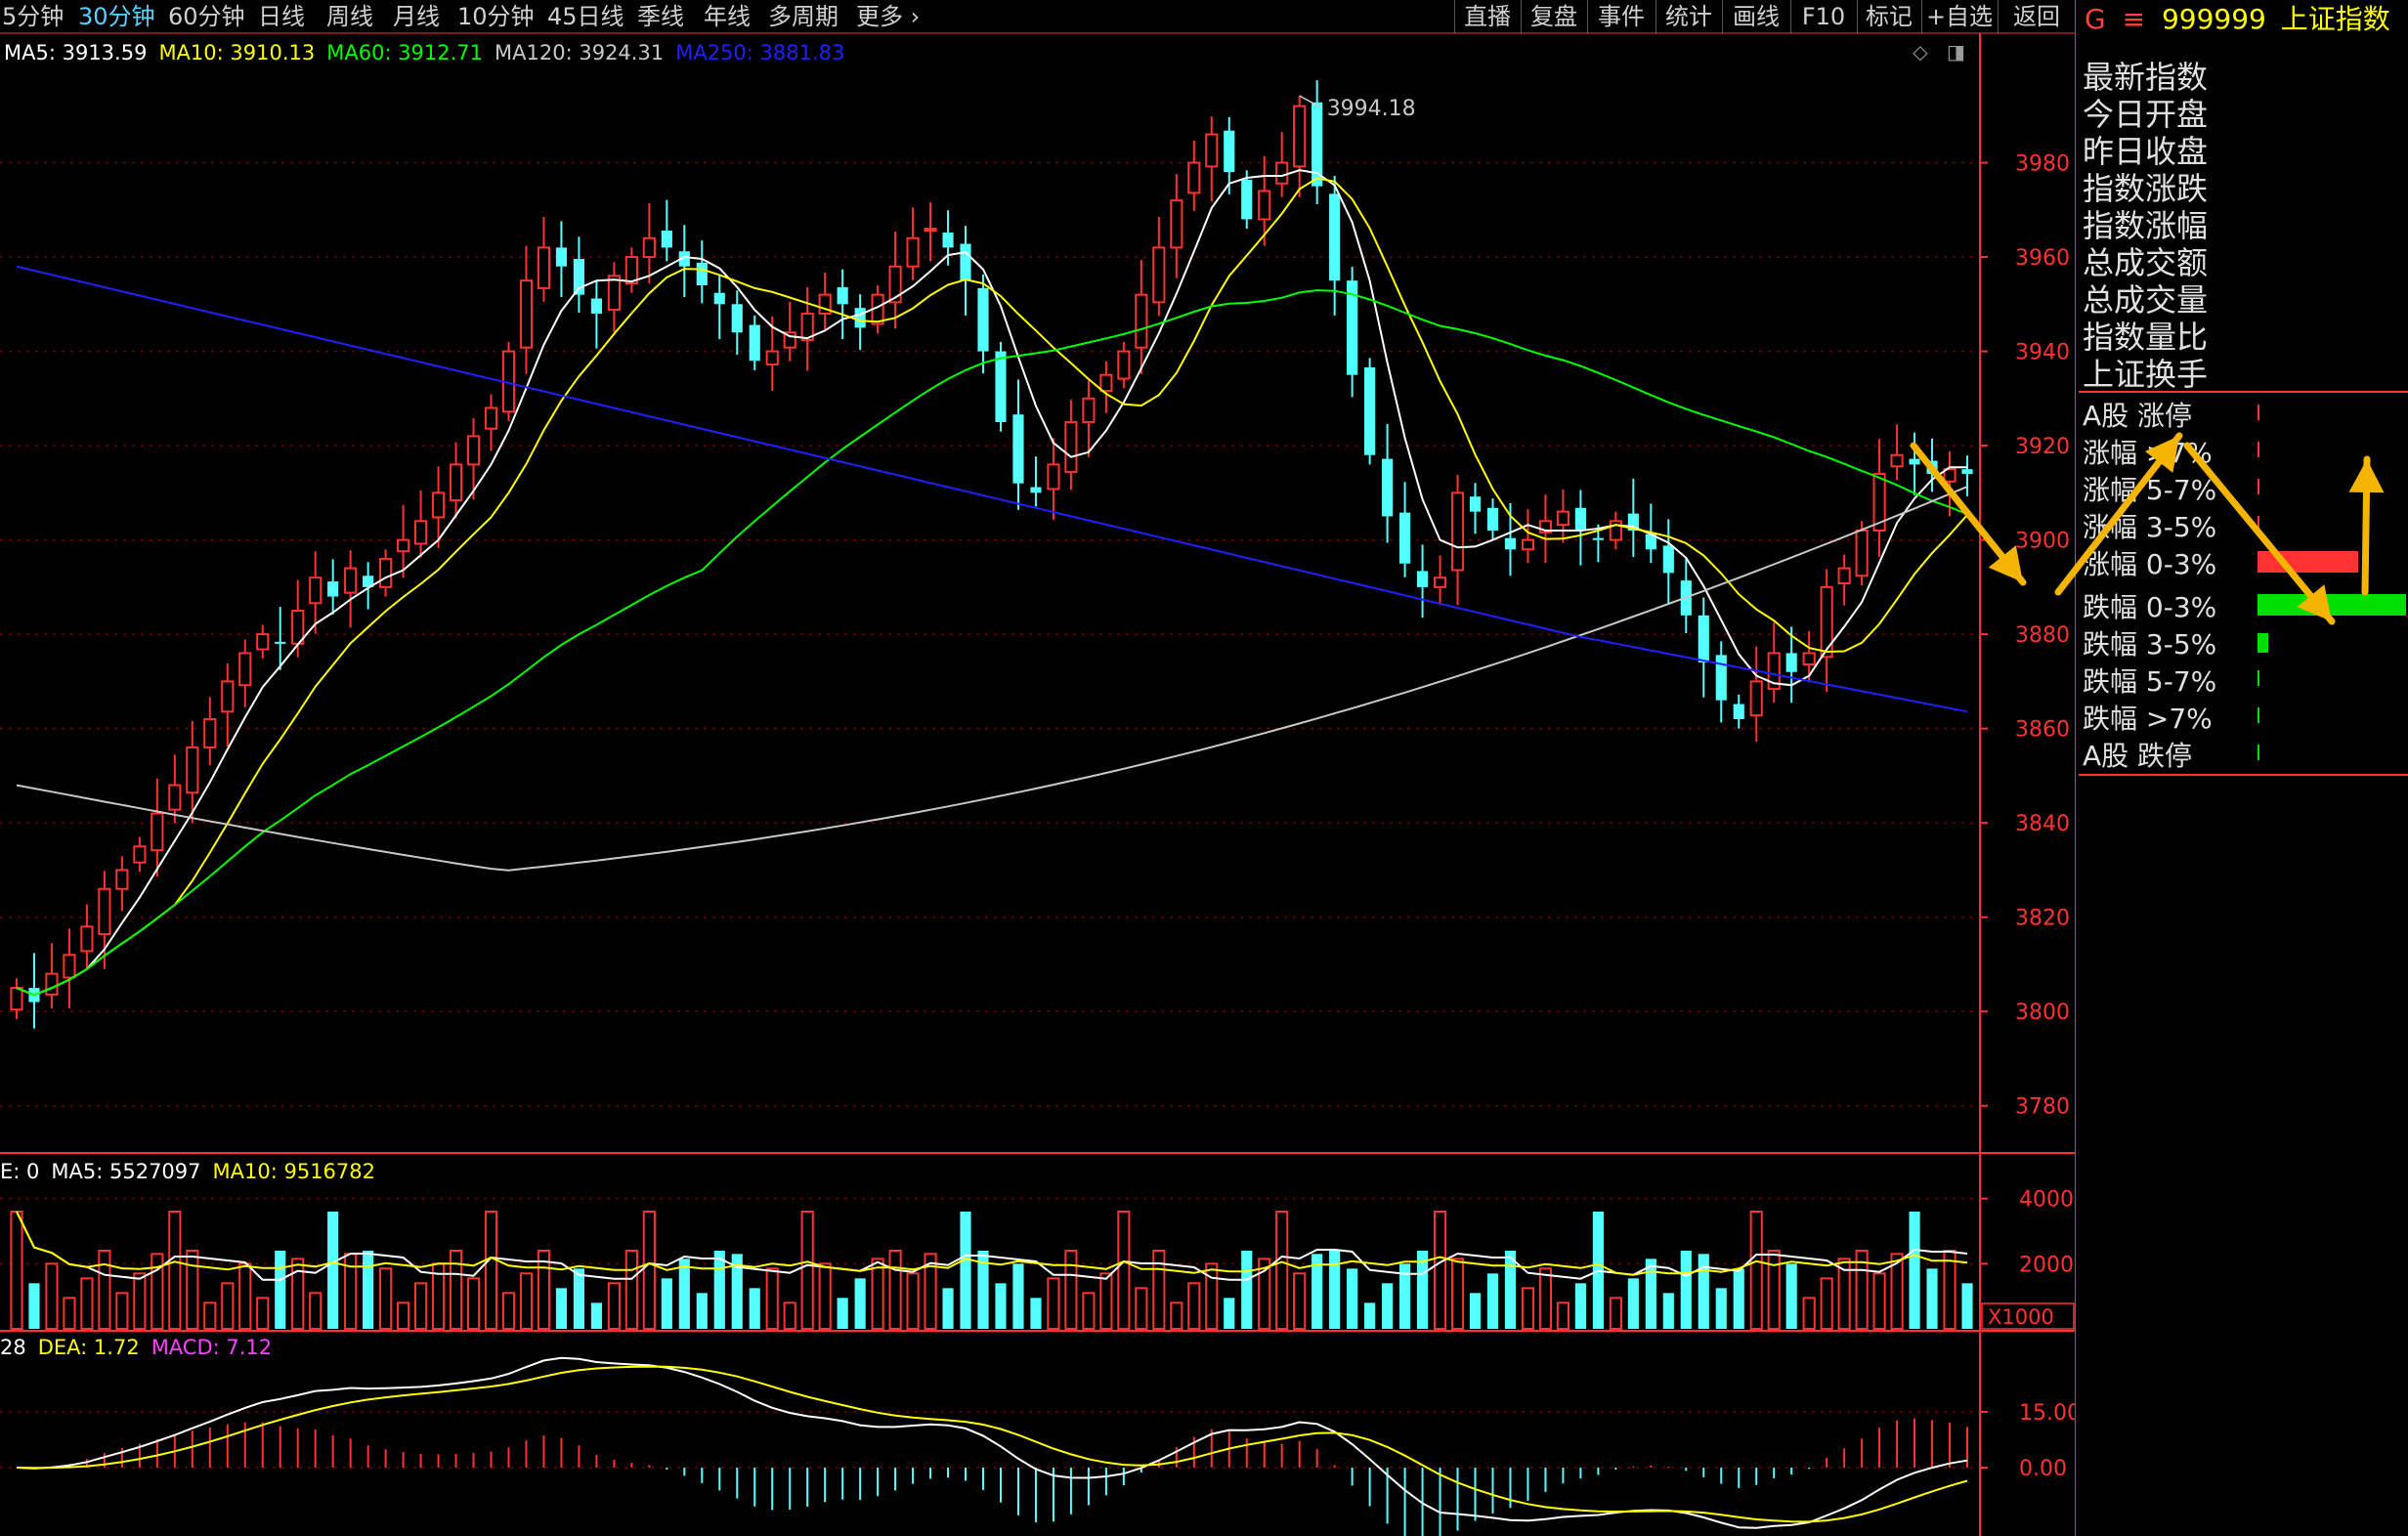 Image resolution: width=2408 pixels, height=1536 pixels. Describe the element at coordinates (212, 1347) in the screenshot. I see `legend-item: MACD: 7.12` at that location.